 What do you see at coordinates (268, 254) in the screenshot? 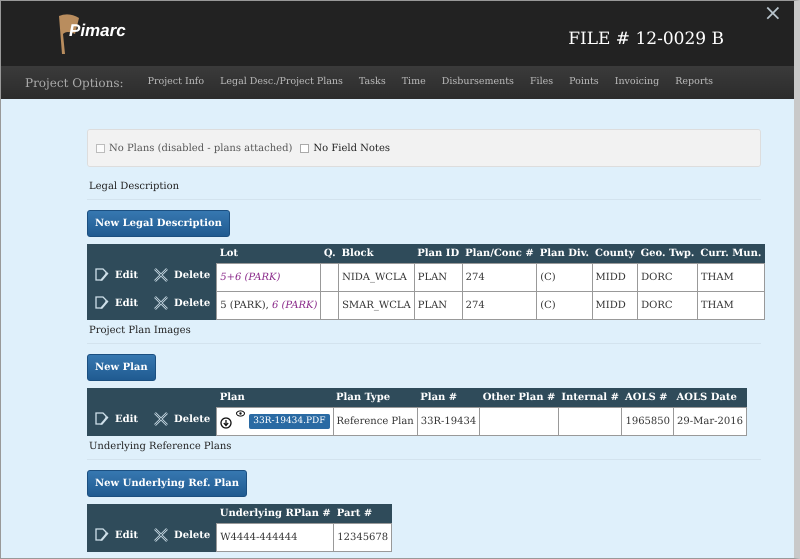
I see `column-header: Lot` at bounding box center [268, 254].